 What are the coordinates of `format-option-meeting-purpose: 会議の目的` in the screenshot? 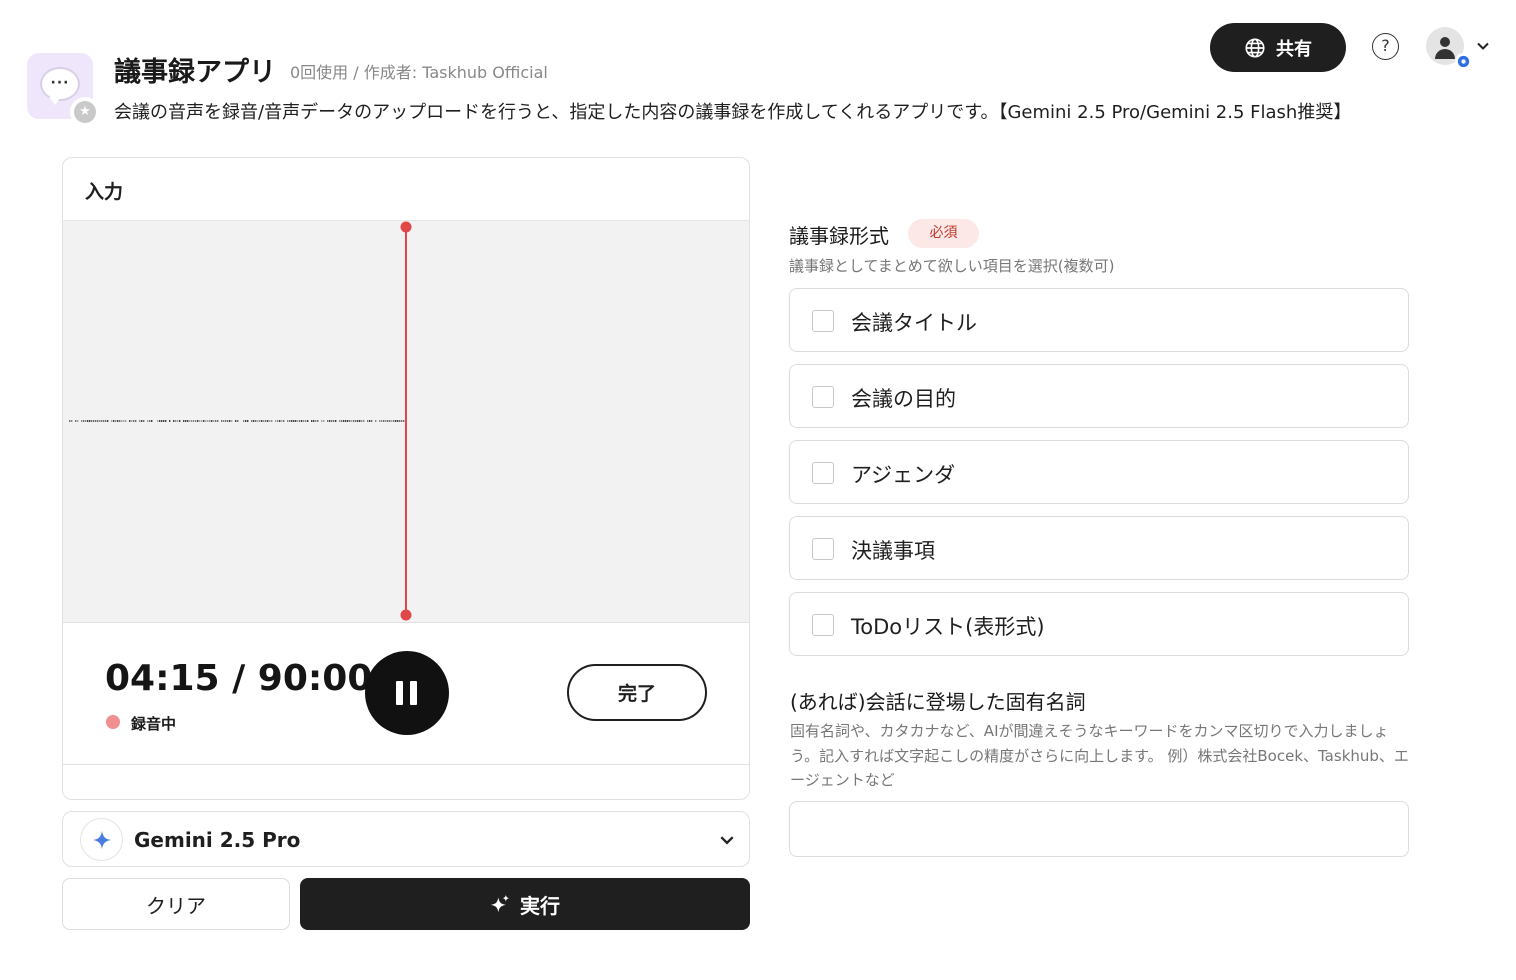 It's located at (1099, 396).